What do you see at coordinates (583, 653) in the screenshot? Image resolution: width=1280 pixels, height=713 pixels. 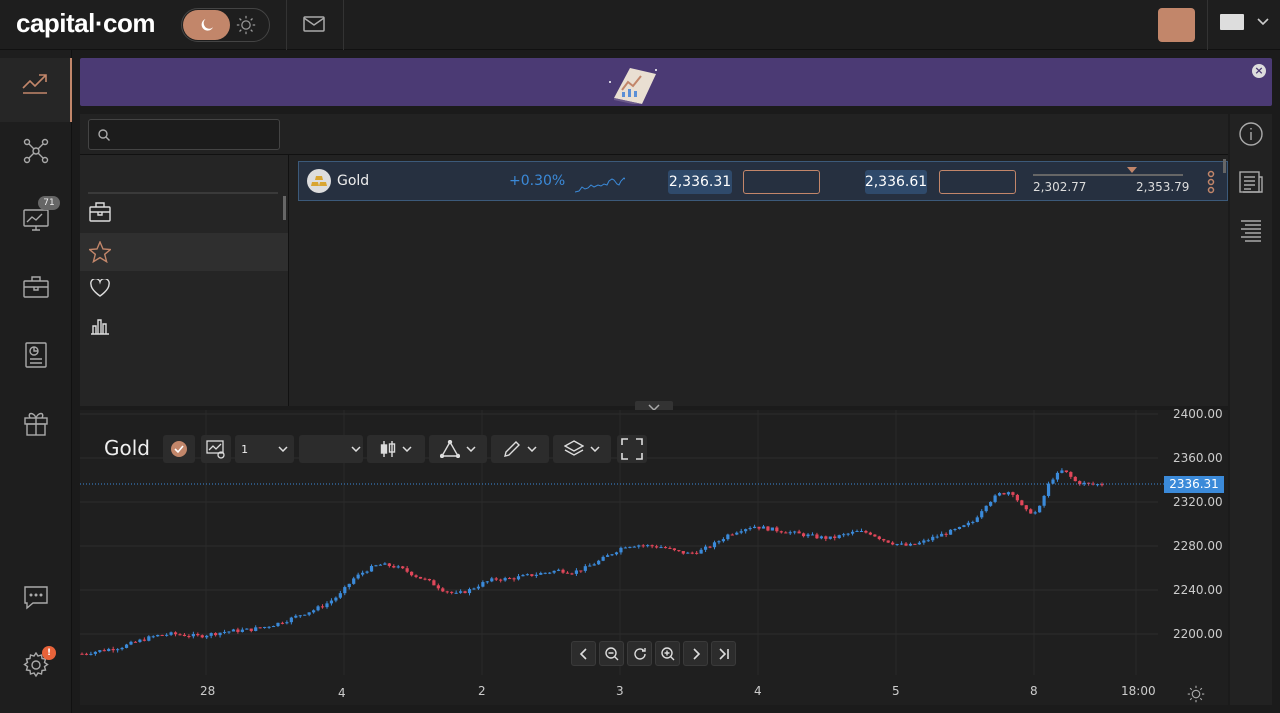 I see `chevron-left-icon` at bounding box center [583, 653].